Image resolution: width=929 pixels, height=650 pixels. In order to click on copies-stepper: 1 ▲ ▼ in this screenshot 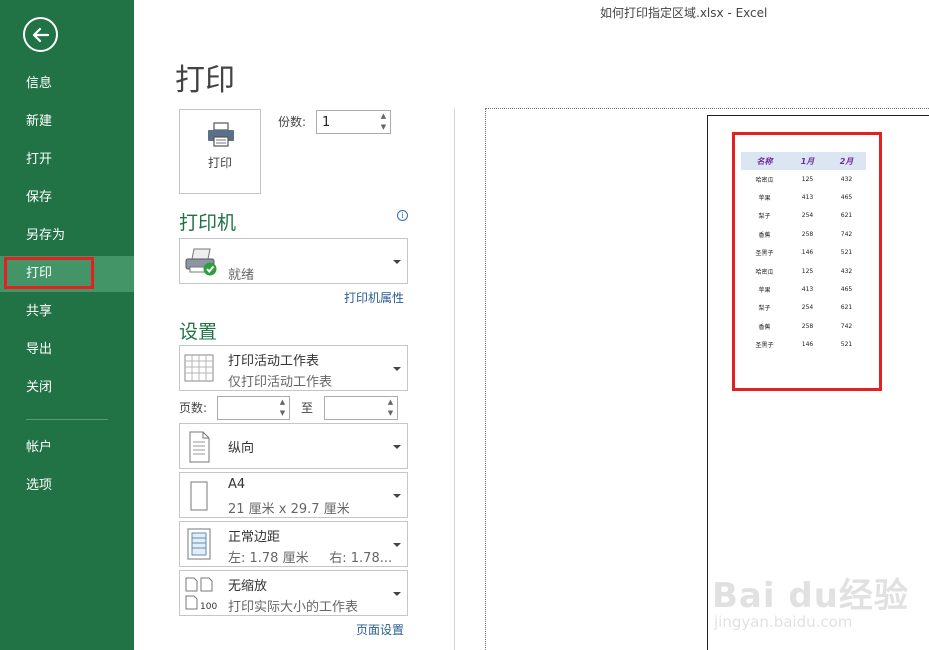, I will do `click(353, 122)`.